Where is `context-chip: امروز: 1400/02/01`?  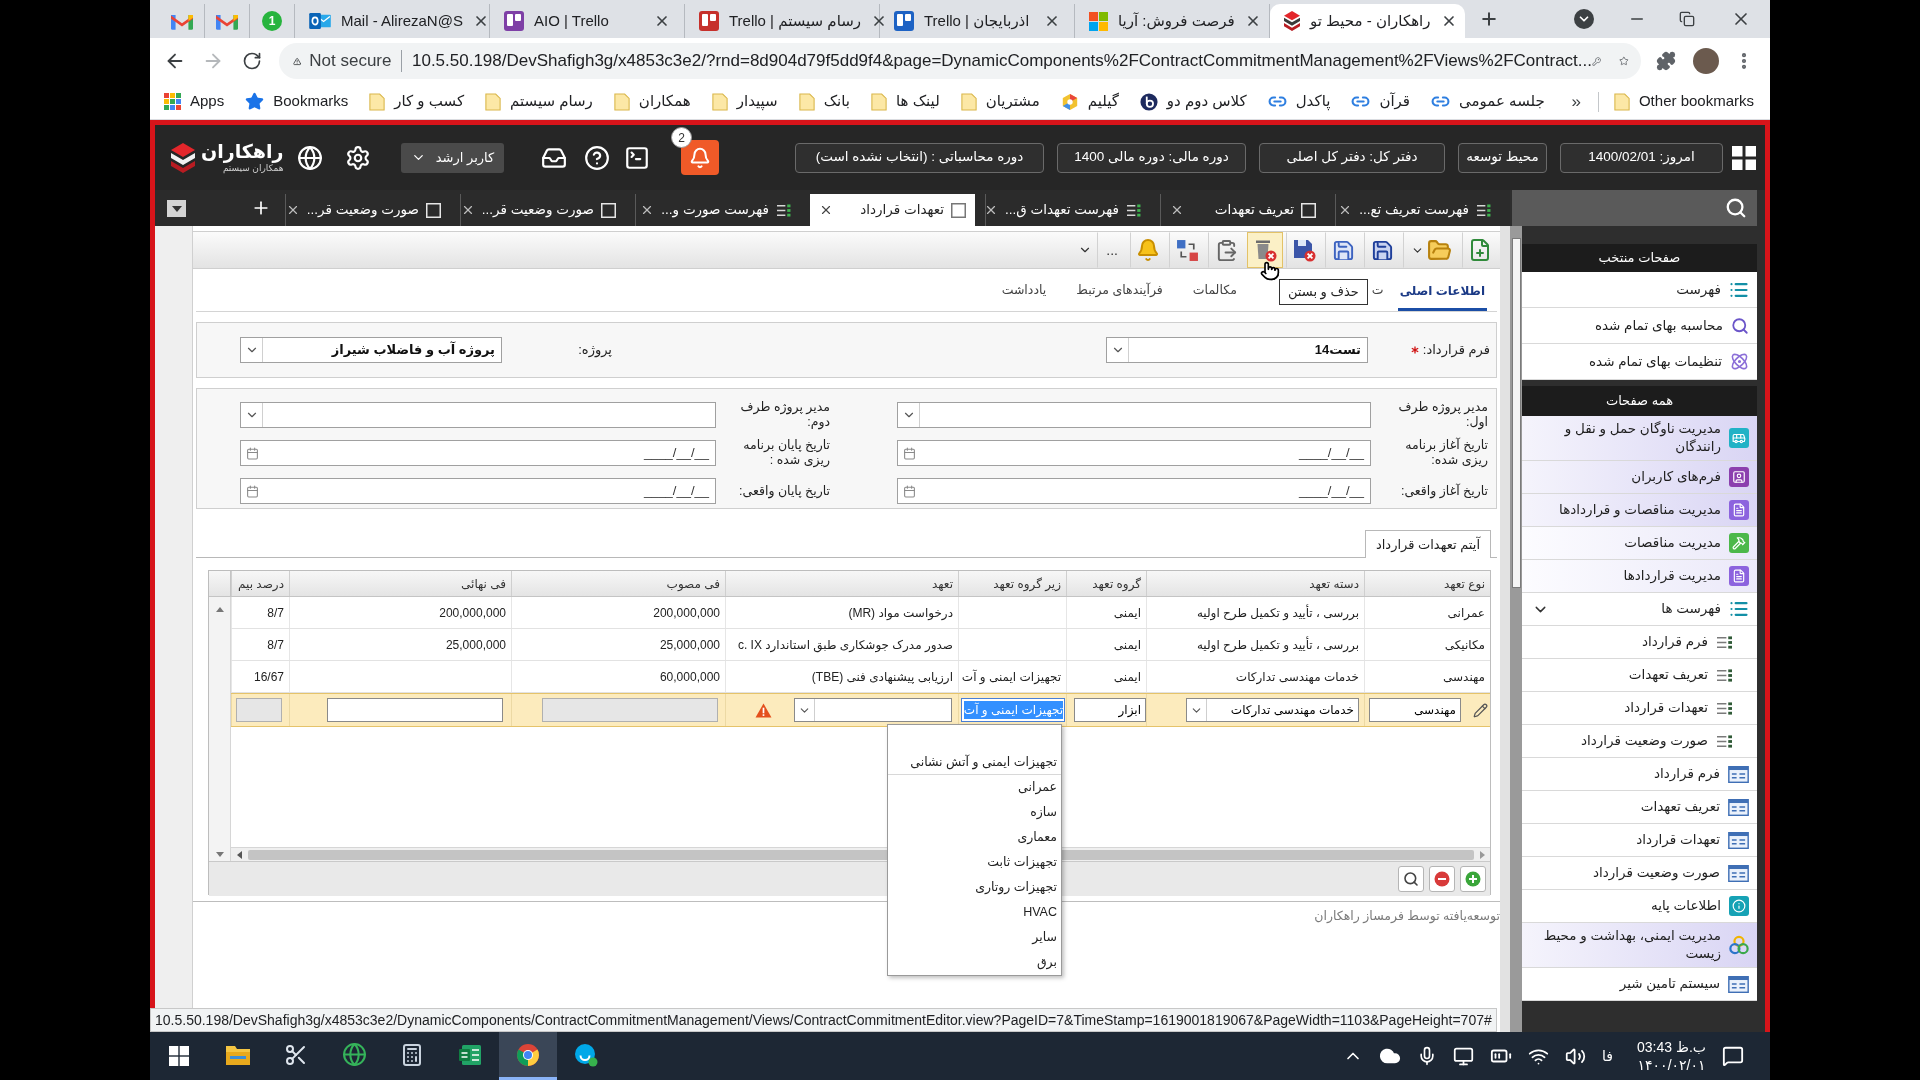 context-chip: امروز: 1400/02/01 is located at coordinates (1641, 157).